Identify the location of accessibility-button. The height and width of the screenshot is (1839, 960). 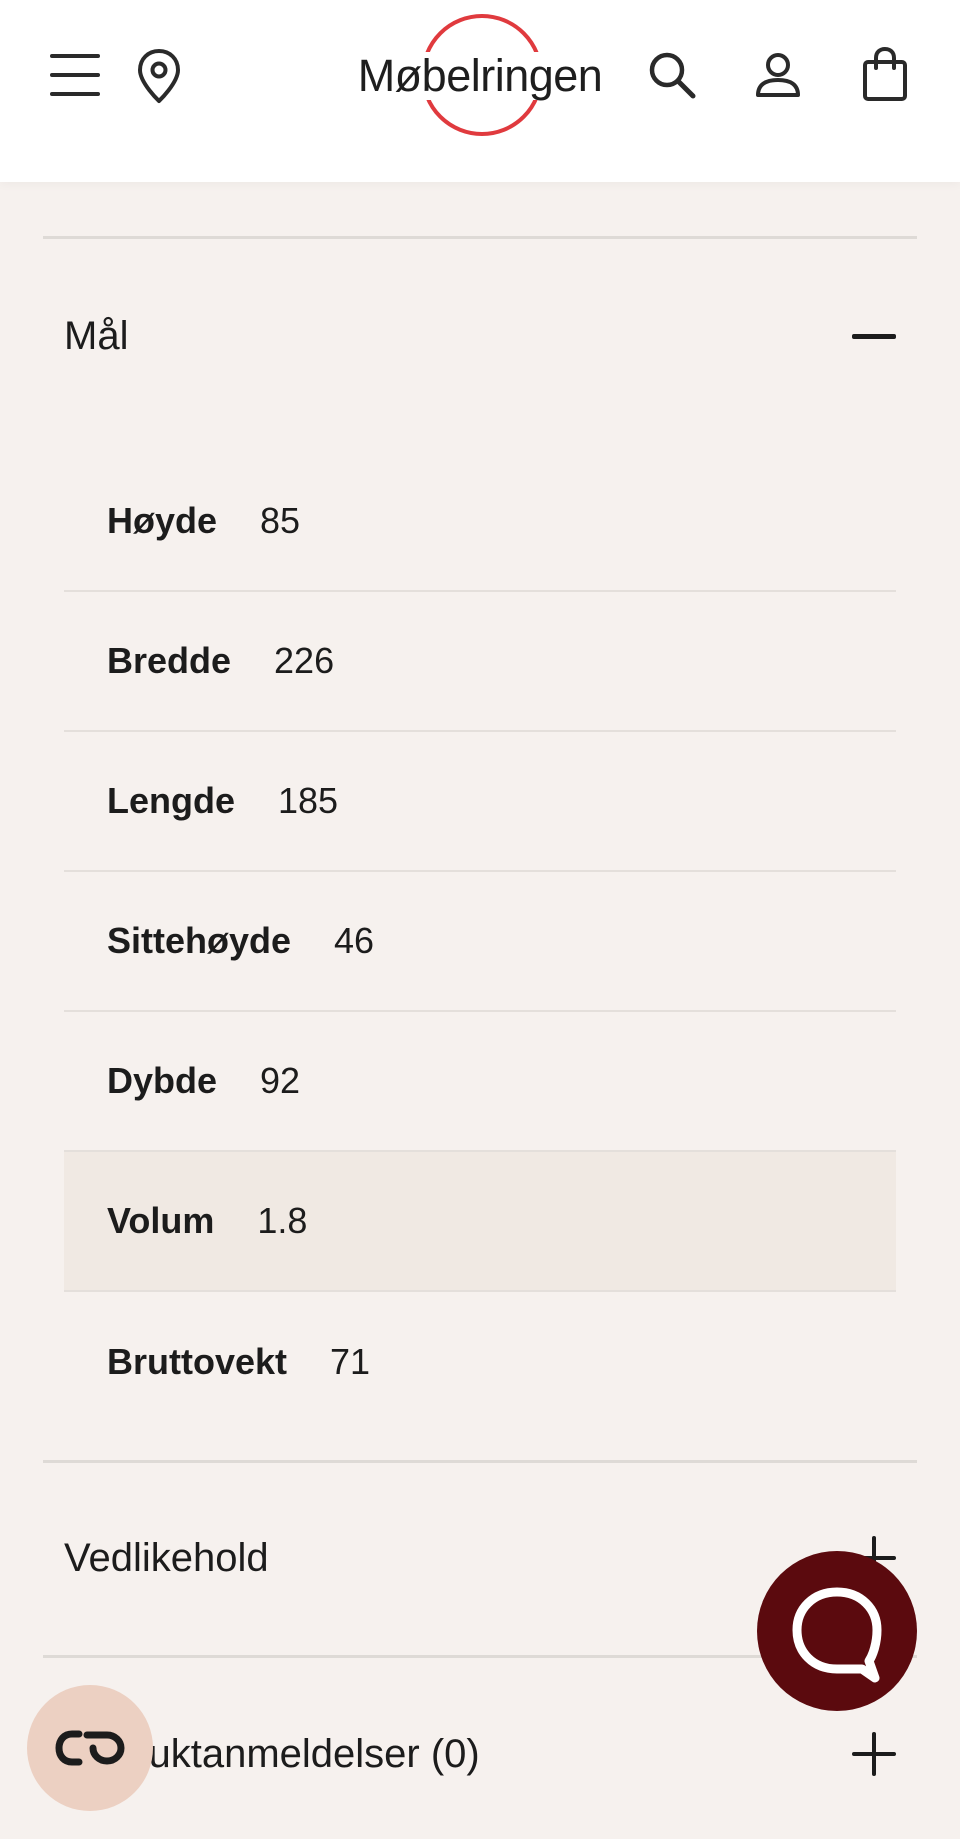
(90, 1748).